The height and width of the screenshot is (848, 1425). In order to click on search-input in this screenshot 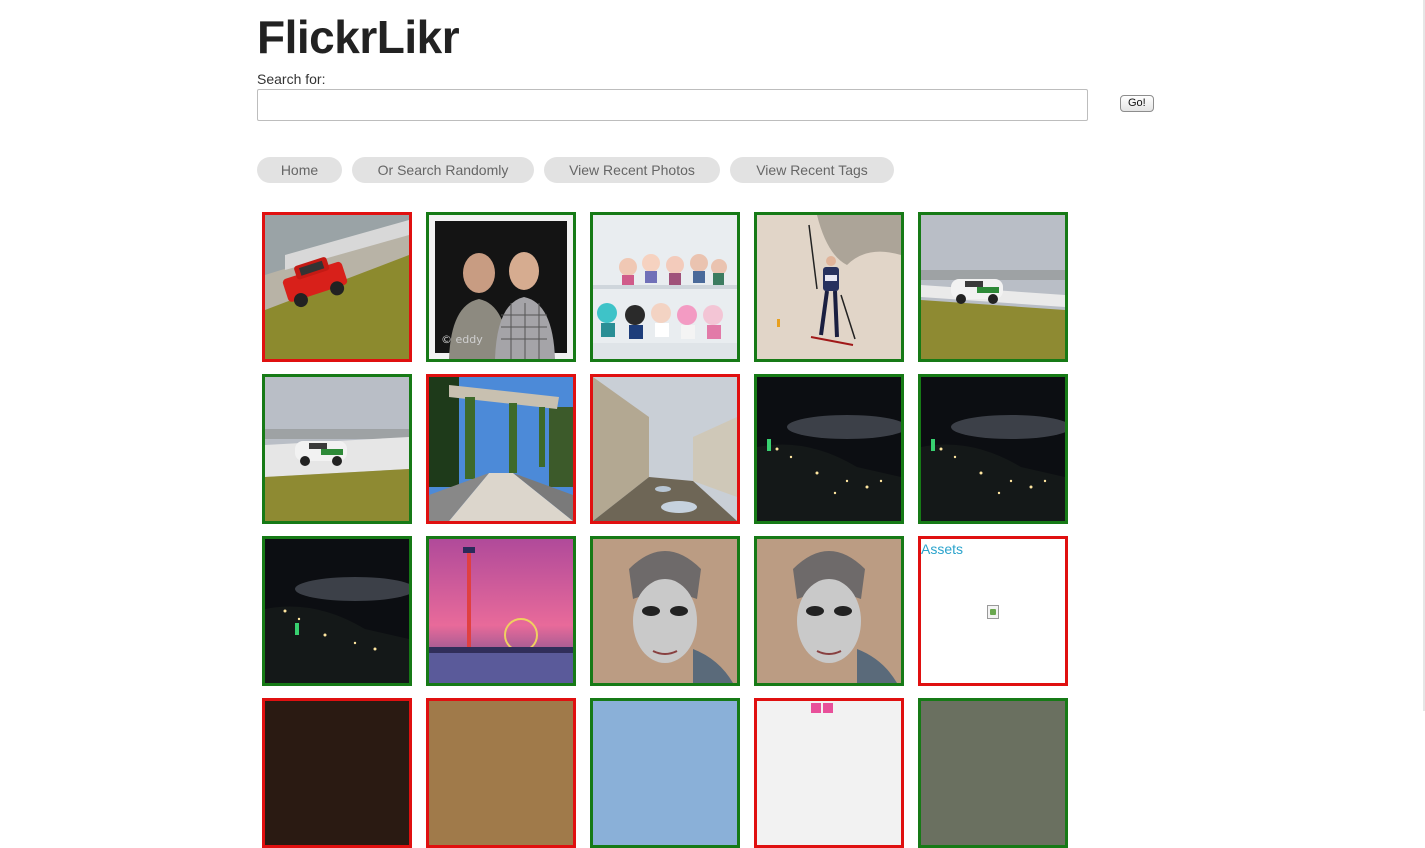, I will do `click(672, 105)`.